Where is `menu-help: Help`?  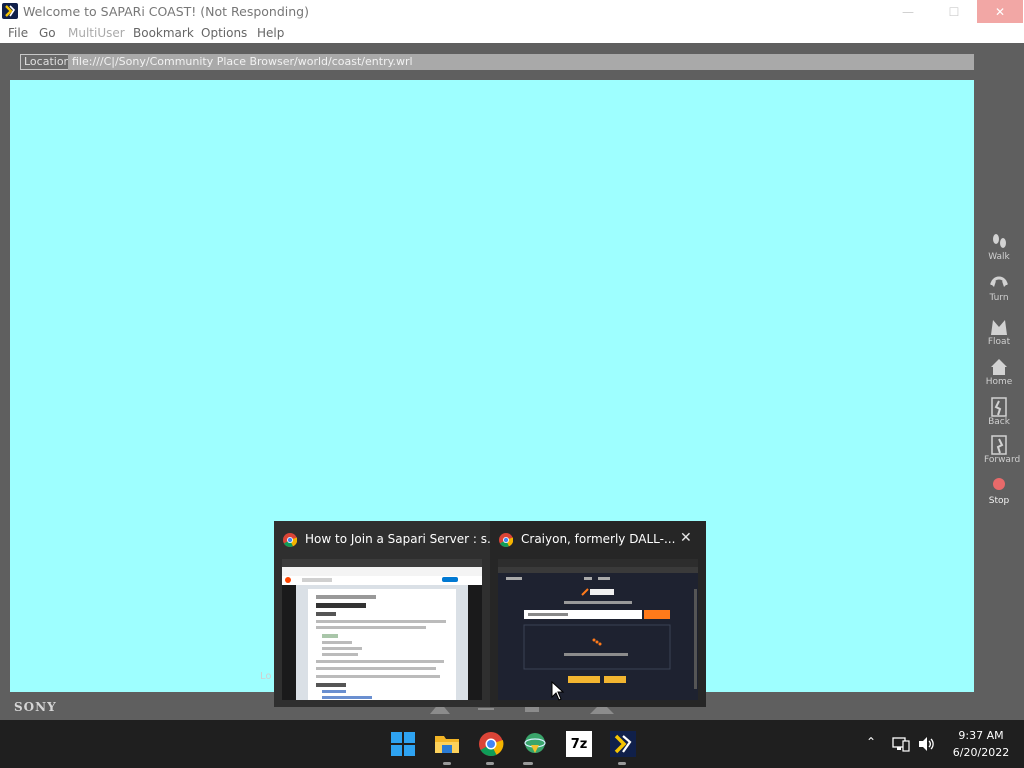
menu-help: Help is located at coordinates (270, 33).